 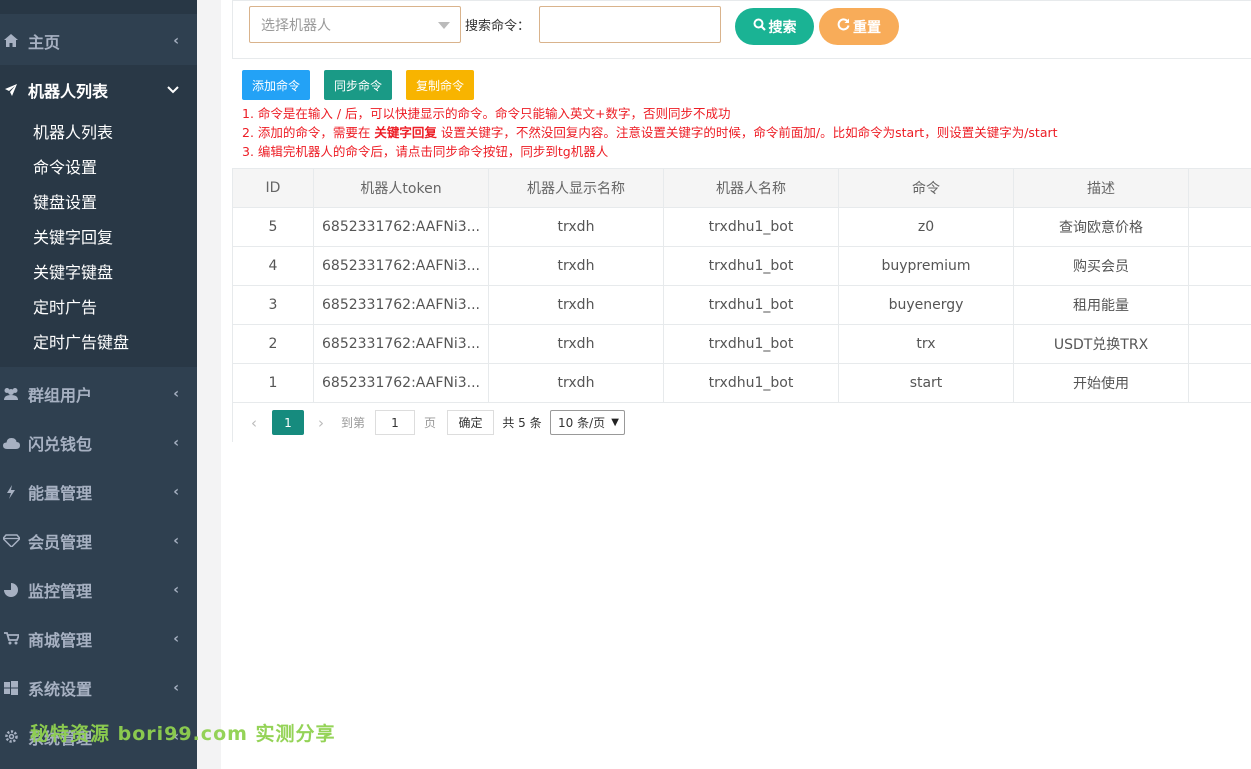 I want to click on sidebar-item-label: 能量管理, so click(x=60, y=493).